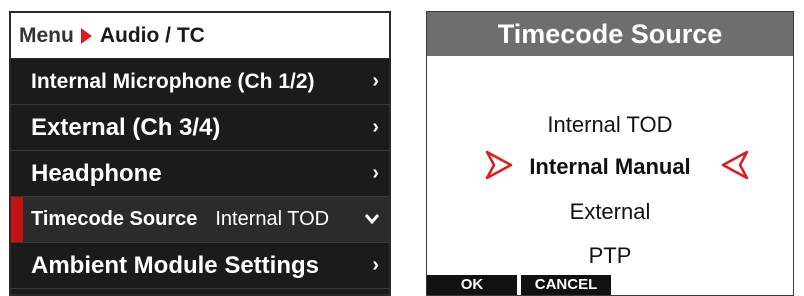 The image size is (804, 296). Describe the element at coordinates (610, 34) in the screenshot. I see `dialog-title: Timecode Source` at that location.